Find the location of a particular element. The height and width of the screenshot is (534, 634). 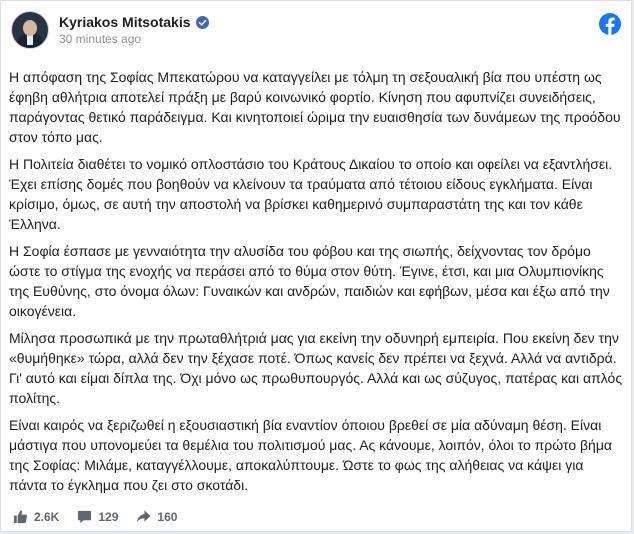

thumbs-up-icon is located at coordinates (20, 517).